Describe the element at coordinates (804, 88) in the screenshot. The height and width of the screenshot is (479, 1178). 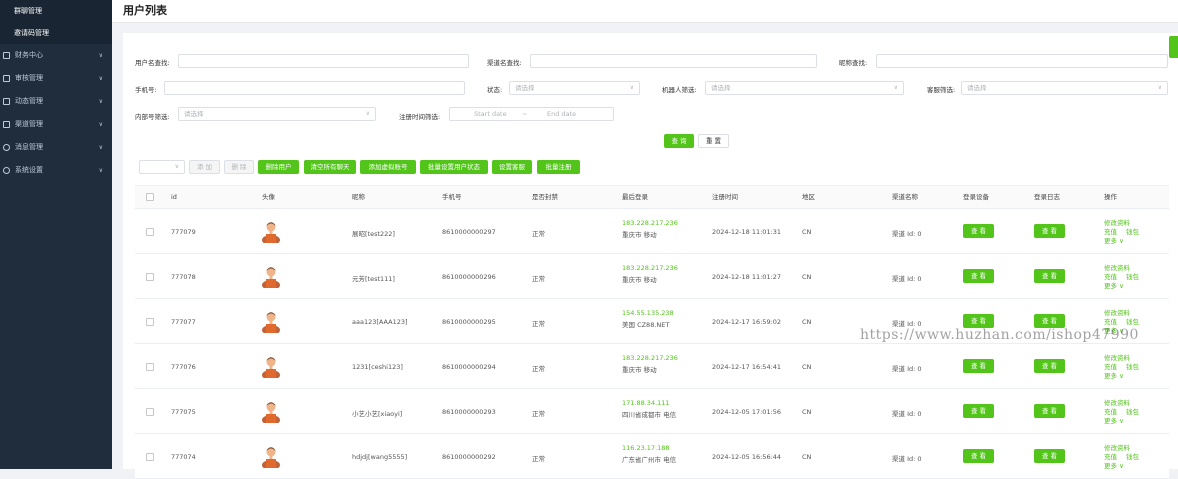
I see `robot-select: 请选择 ∨` at that location.